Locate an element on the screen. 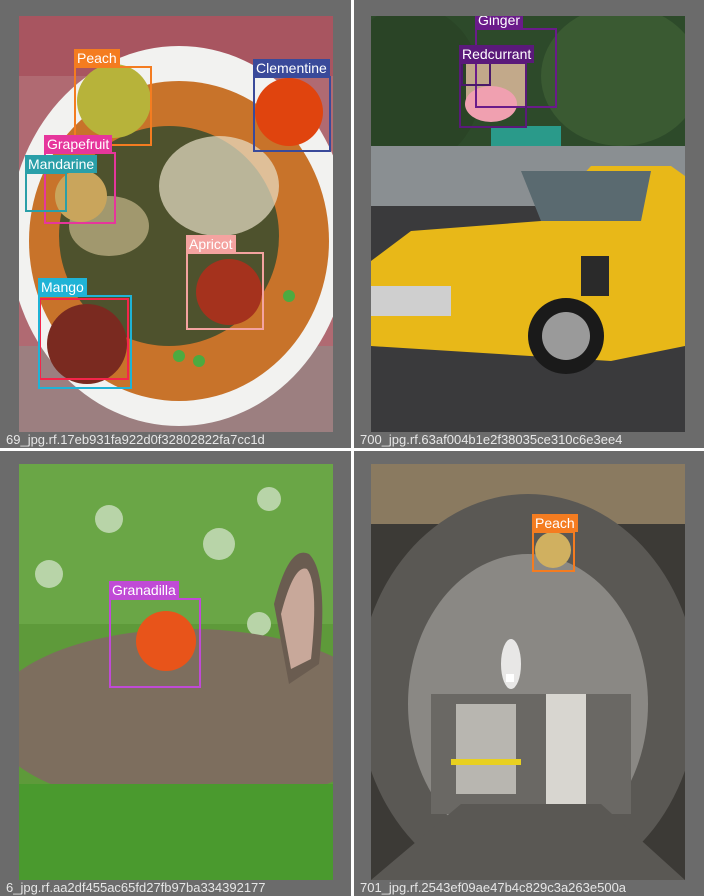  bbox-label-granadilla: Granadilla is located at coordinates (144, 590).